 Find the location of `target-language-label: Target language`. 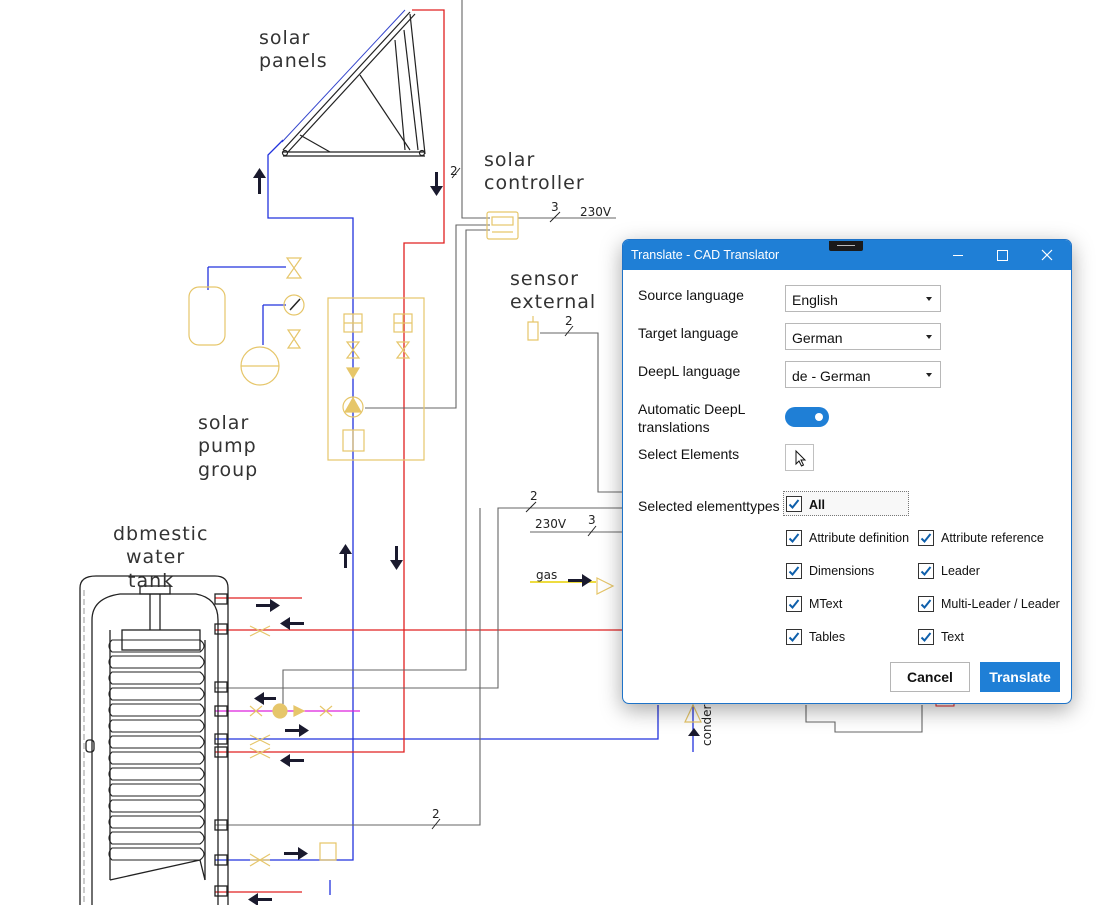

target-language-label: Target language is located at coordinates (688, 333).